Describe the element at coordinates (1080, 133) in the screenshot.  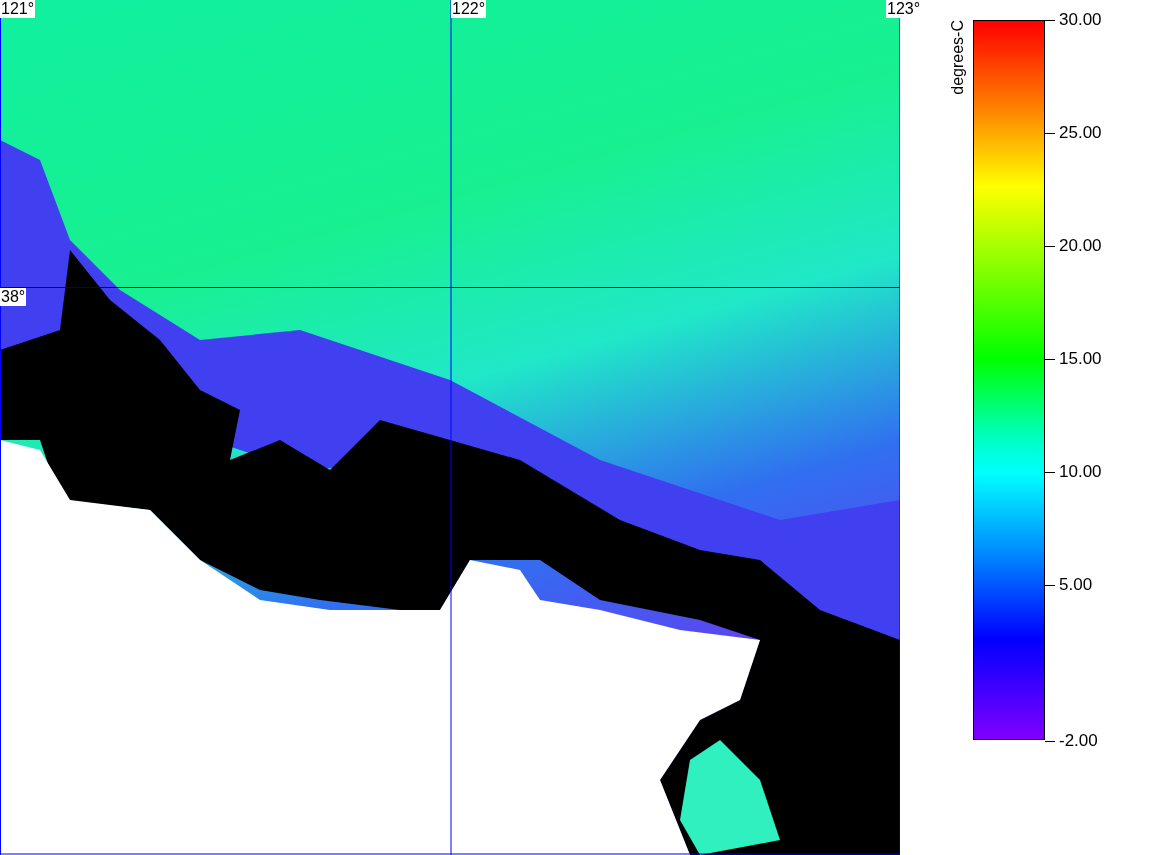
I see `scale-value: 25.00` at that location.